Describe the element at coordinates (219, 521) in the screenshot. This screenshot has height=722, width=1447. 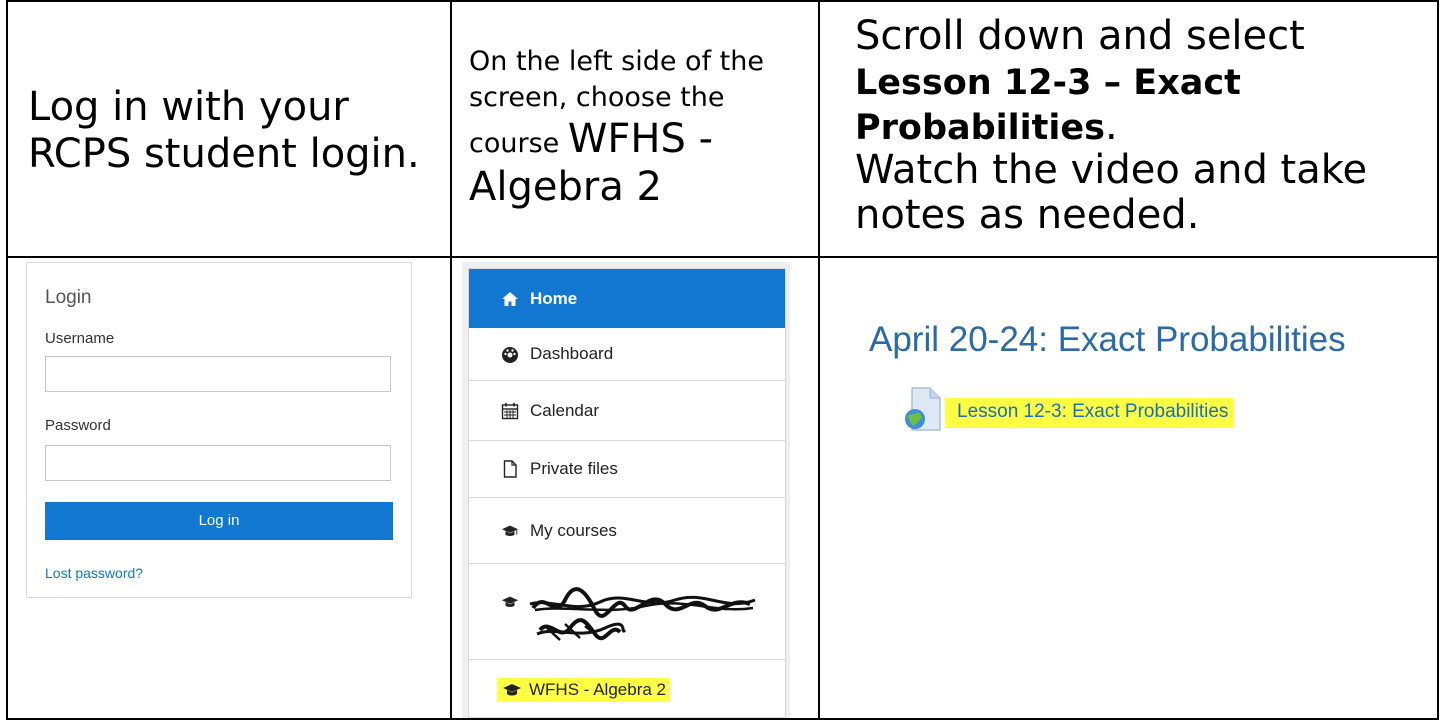
I see `login-button: Log in` at that location.